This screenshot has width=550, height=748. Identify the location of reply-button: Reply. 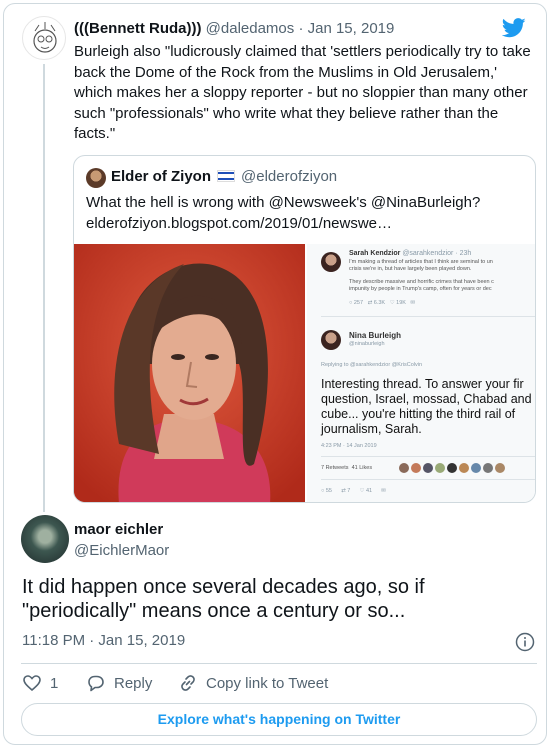
(119, 683).